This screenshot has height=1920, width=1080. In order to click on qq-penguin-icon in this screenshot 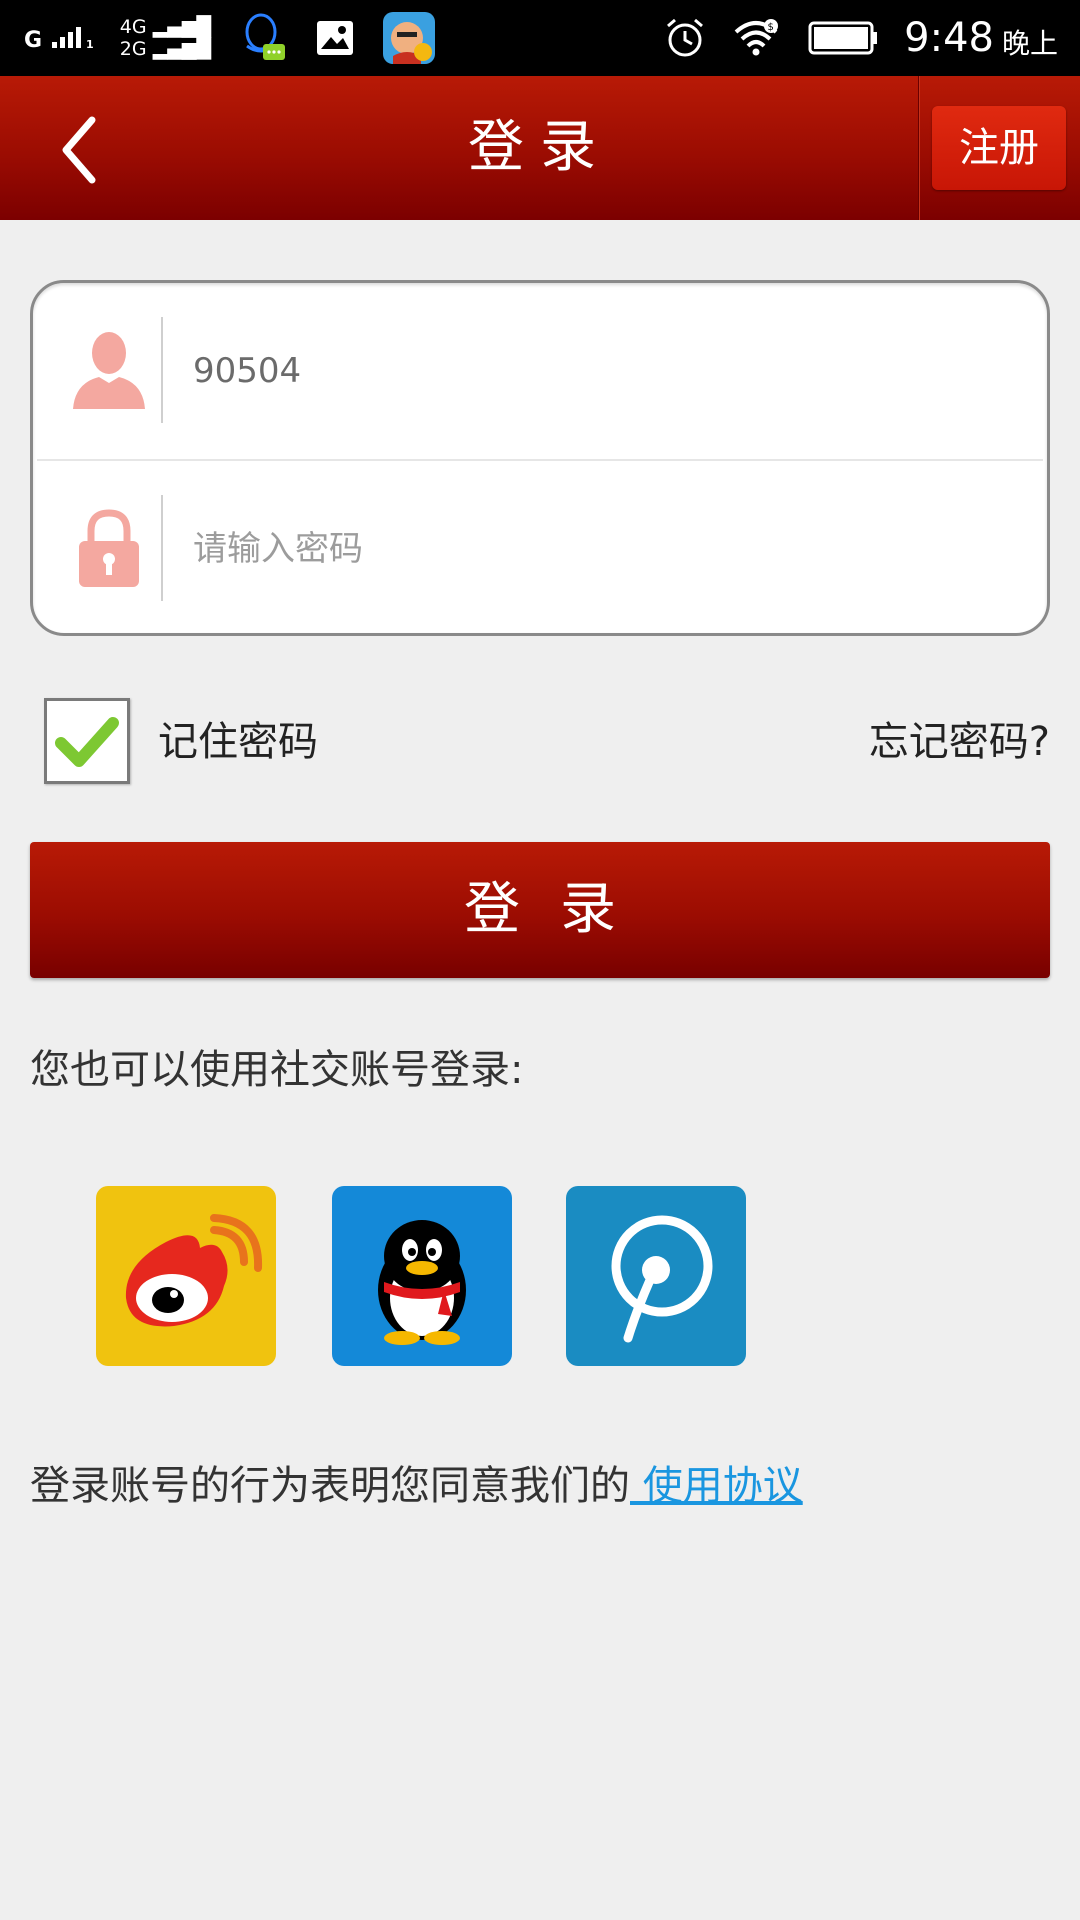, I will do `click(422, 1282)`.